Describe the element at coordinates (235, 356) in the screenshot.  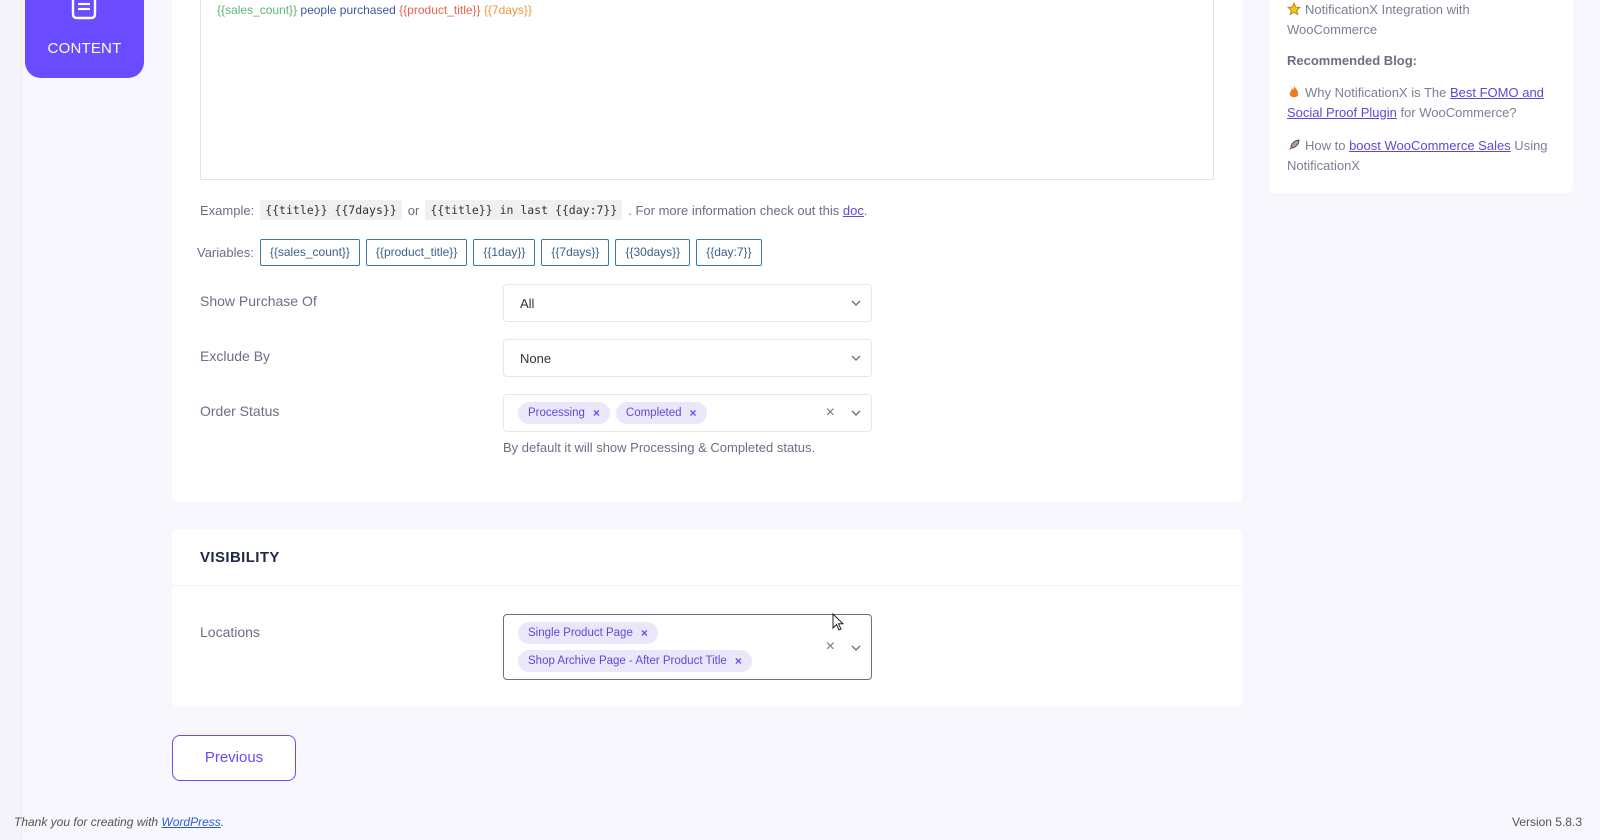
I see `exclude-by-label: Exclude By` at that location.